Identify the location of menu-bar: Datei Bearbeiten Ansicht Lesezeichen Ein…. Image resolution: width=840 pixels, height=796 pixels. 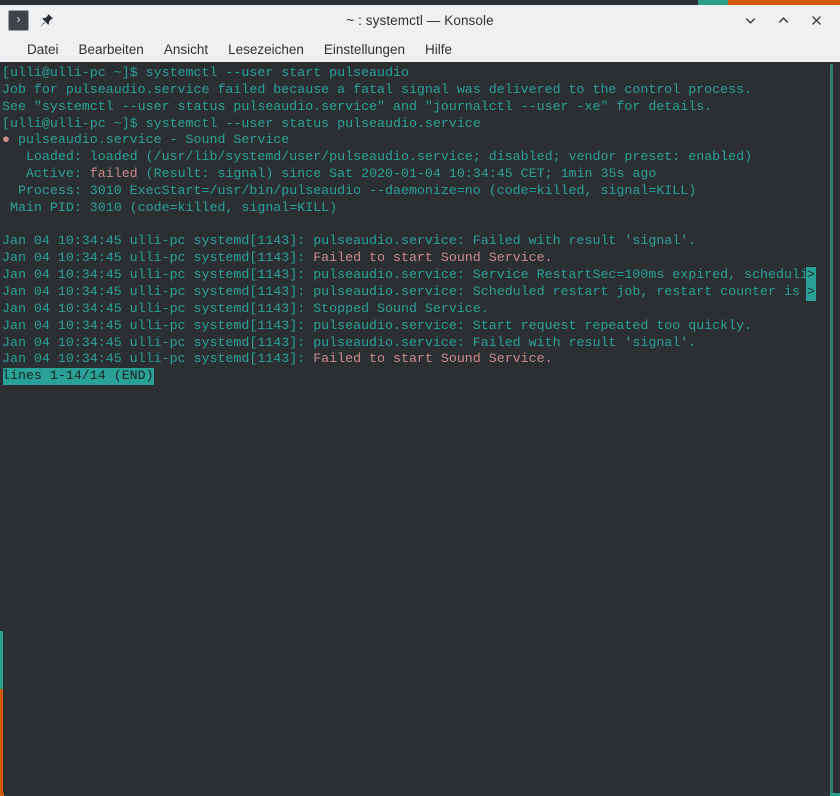
(420, 49).